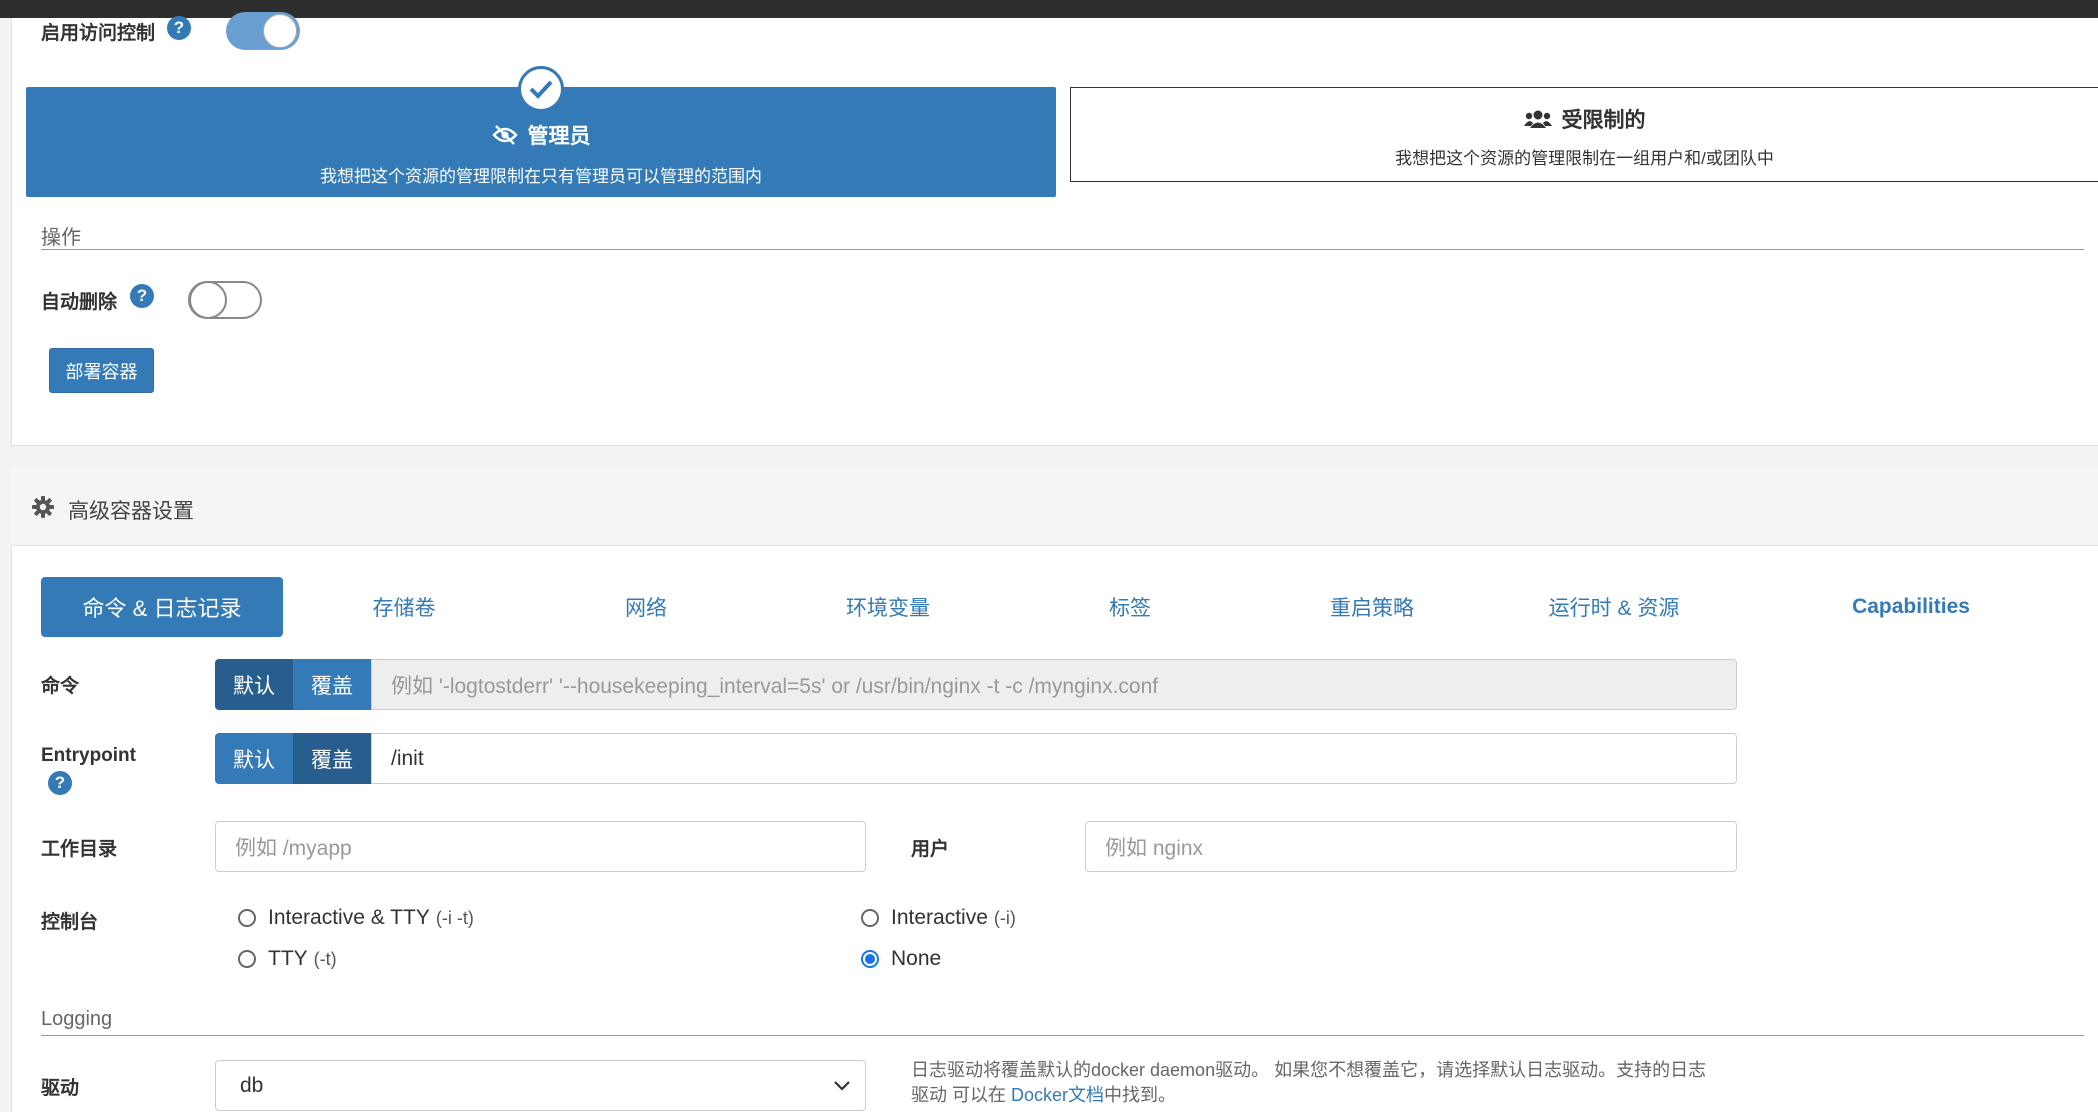 The width and height of the screenshot is (2098, 1112). I want to click on console-option-interactive-tty: Interactive & TTY (-i -t), so click(356, 918).